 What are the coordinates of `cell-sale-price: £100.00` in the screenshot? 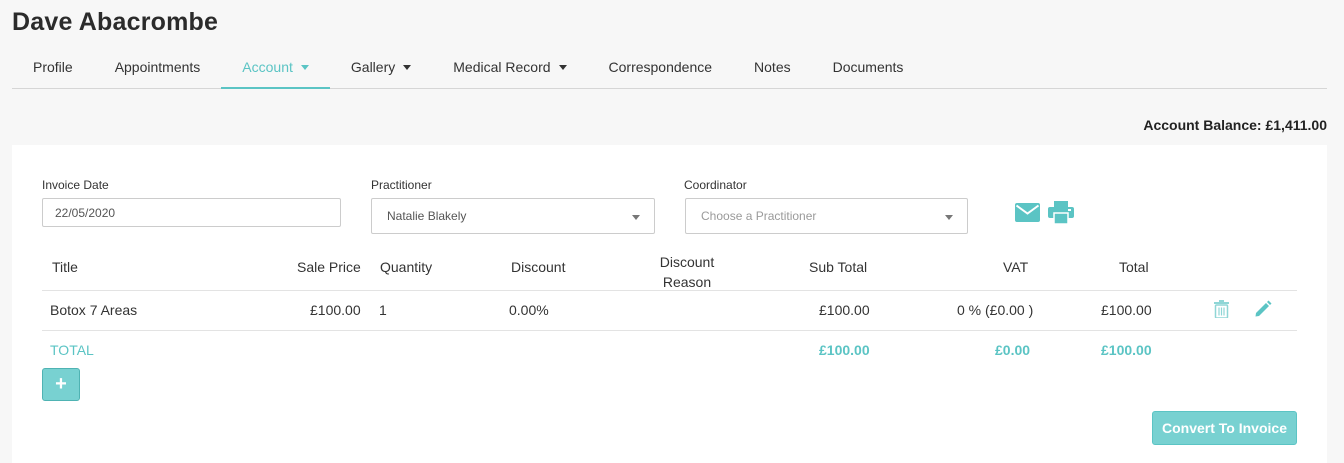 It's located at (335, 310).